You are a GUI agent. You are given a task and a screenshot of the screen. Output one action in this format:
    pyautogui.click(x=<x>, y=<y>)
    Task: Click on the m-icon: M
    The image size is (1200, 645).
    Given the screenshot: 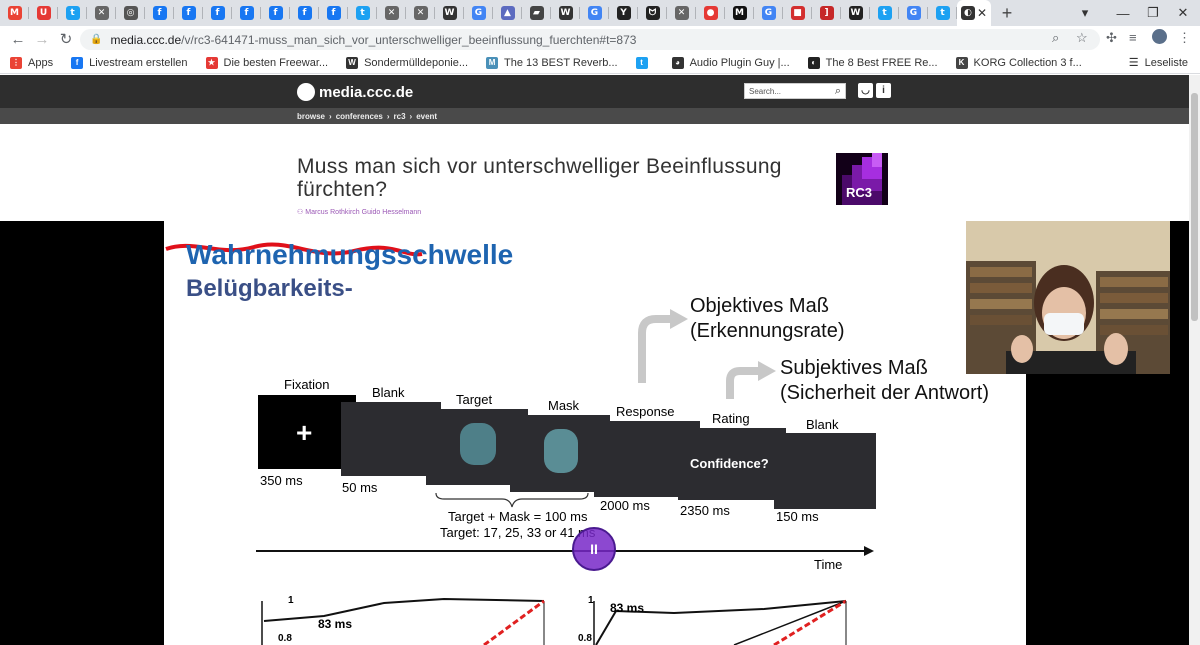 What is the action you would take?
    pyautogui.click(x=492, y=62)
    